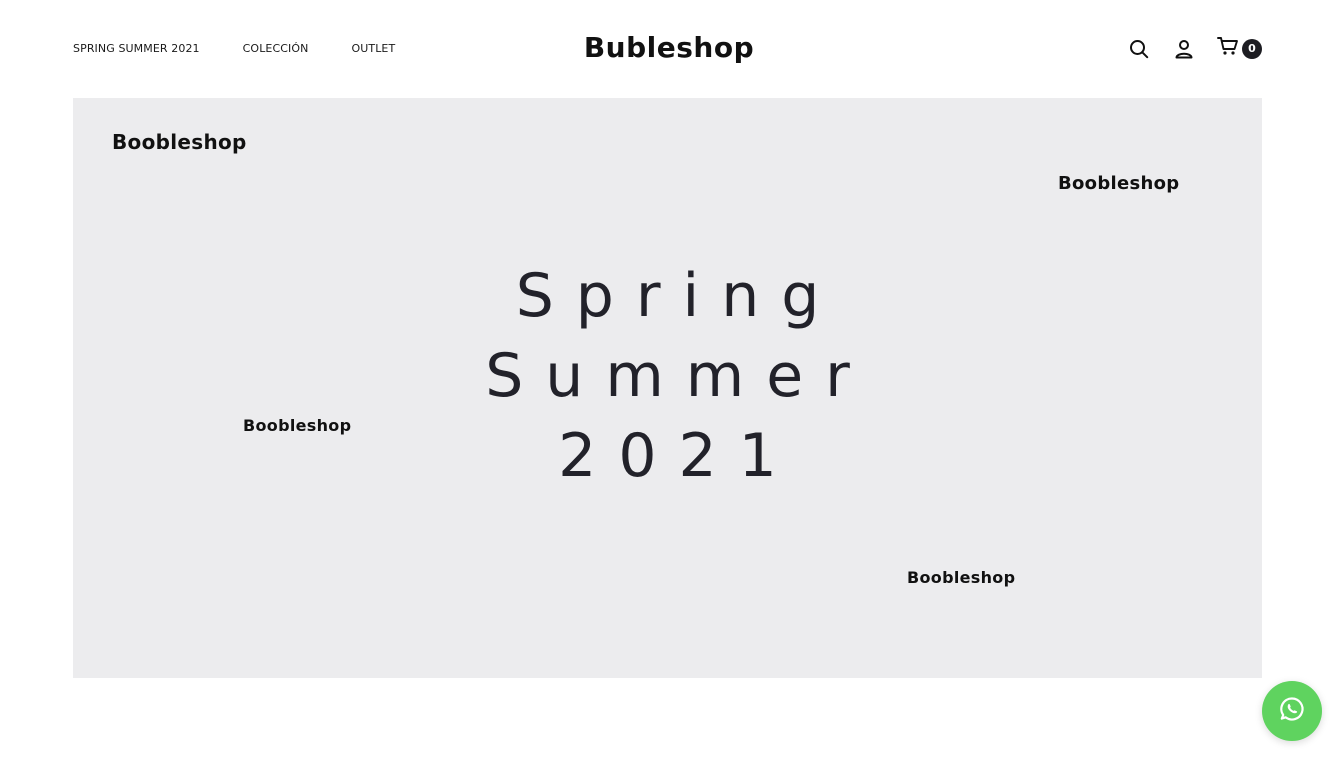  I want to click on whatsapp-icon, so click(1292, 711).